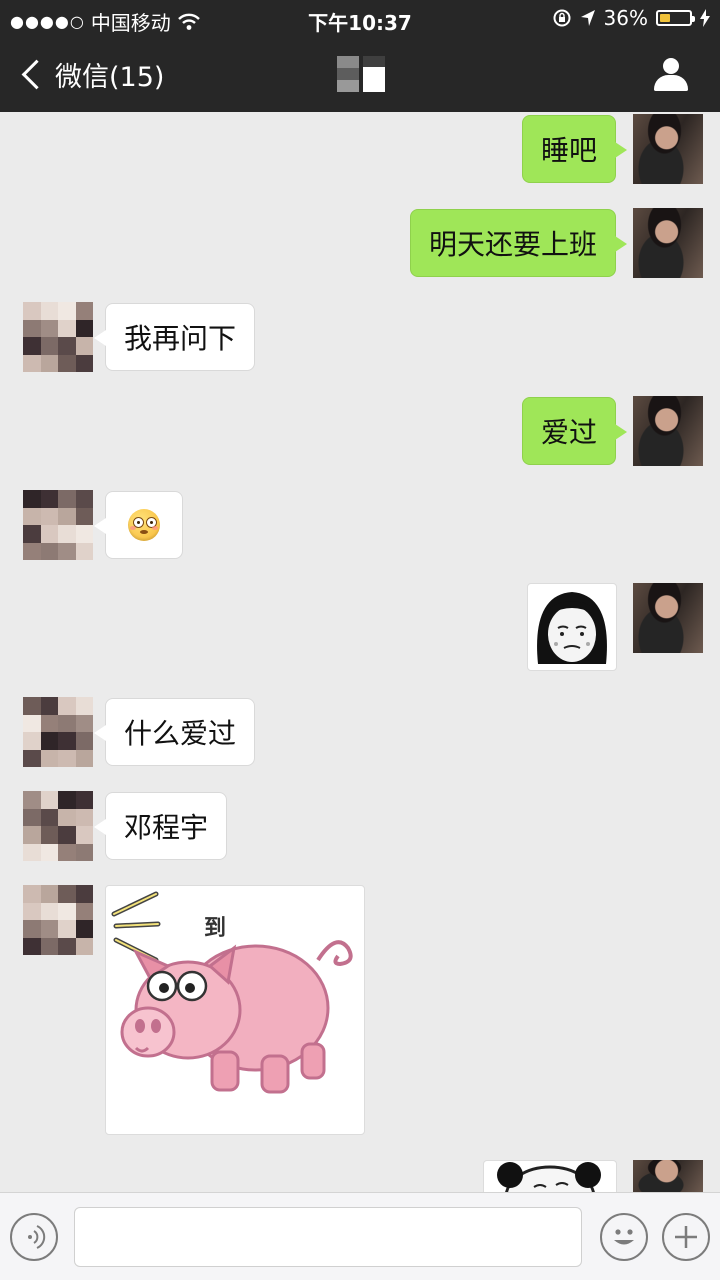 The height and width of the screenshot is (1280, 720). What do you see at coordinates (174, 337) in the screenshot?
I see `incoming-message: 我再问下` at bounding box center [174, 337].